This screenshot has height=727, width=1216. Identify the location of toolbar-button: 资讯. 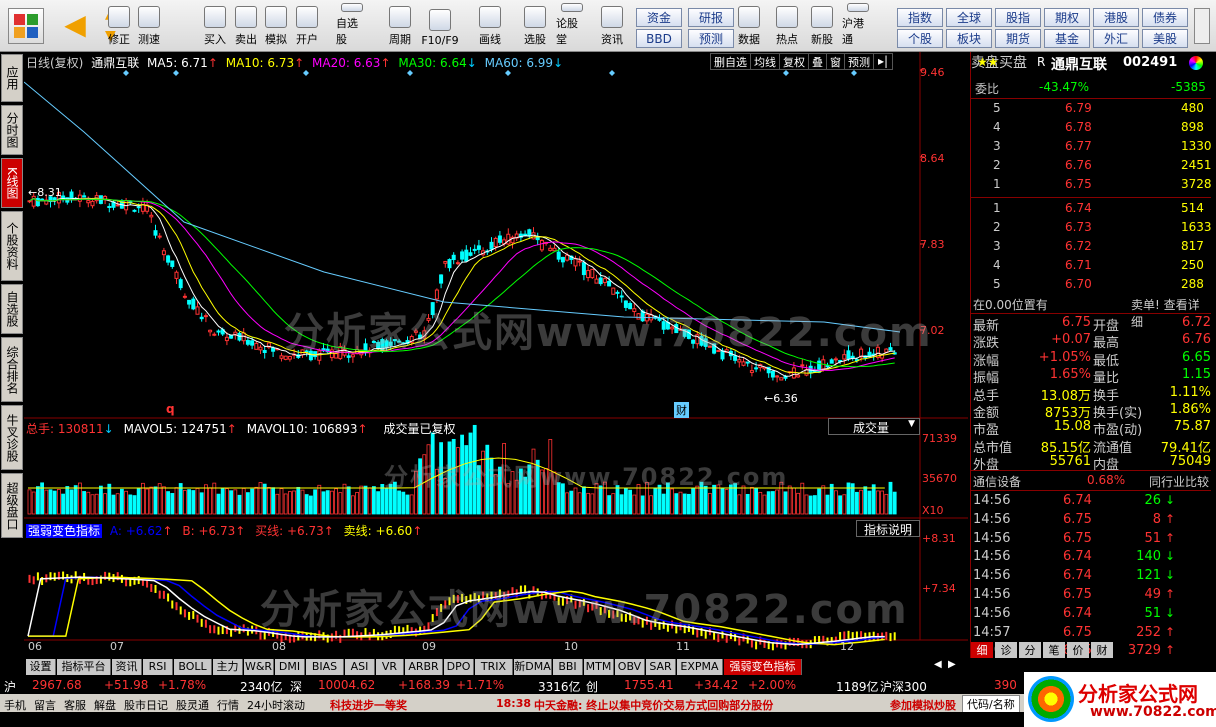
(612, 26).